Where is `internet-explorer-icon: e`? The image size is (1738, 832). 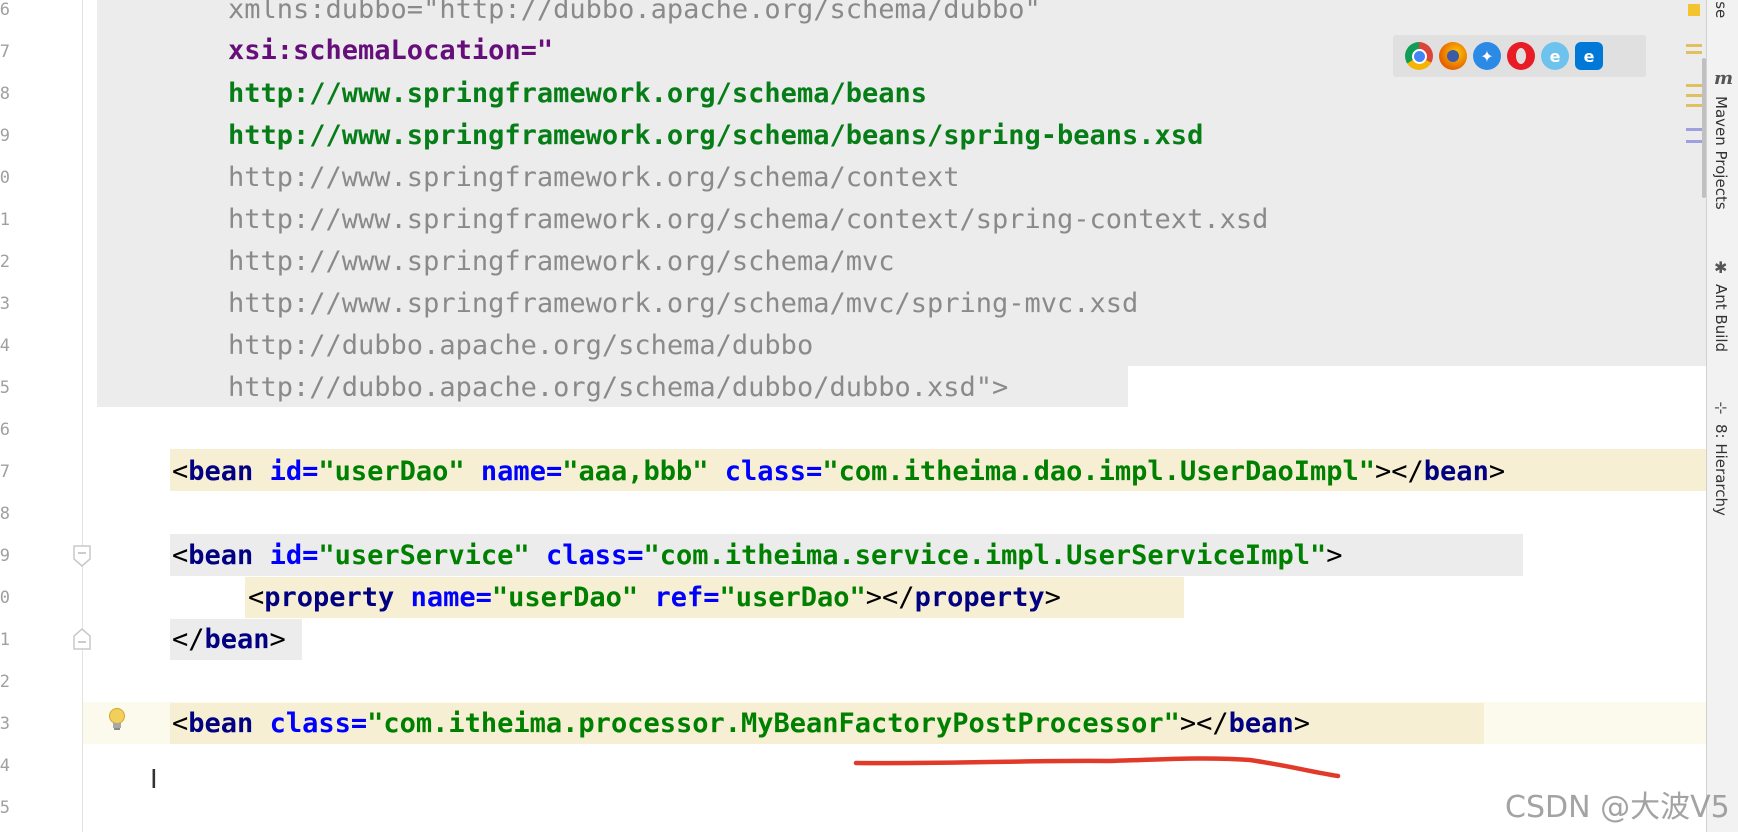
internet-explorer-icon: e is located at coordinates (1555, 56).